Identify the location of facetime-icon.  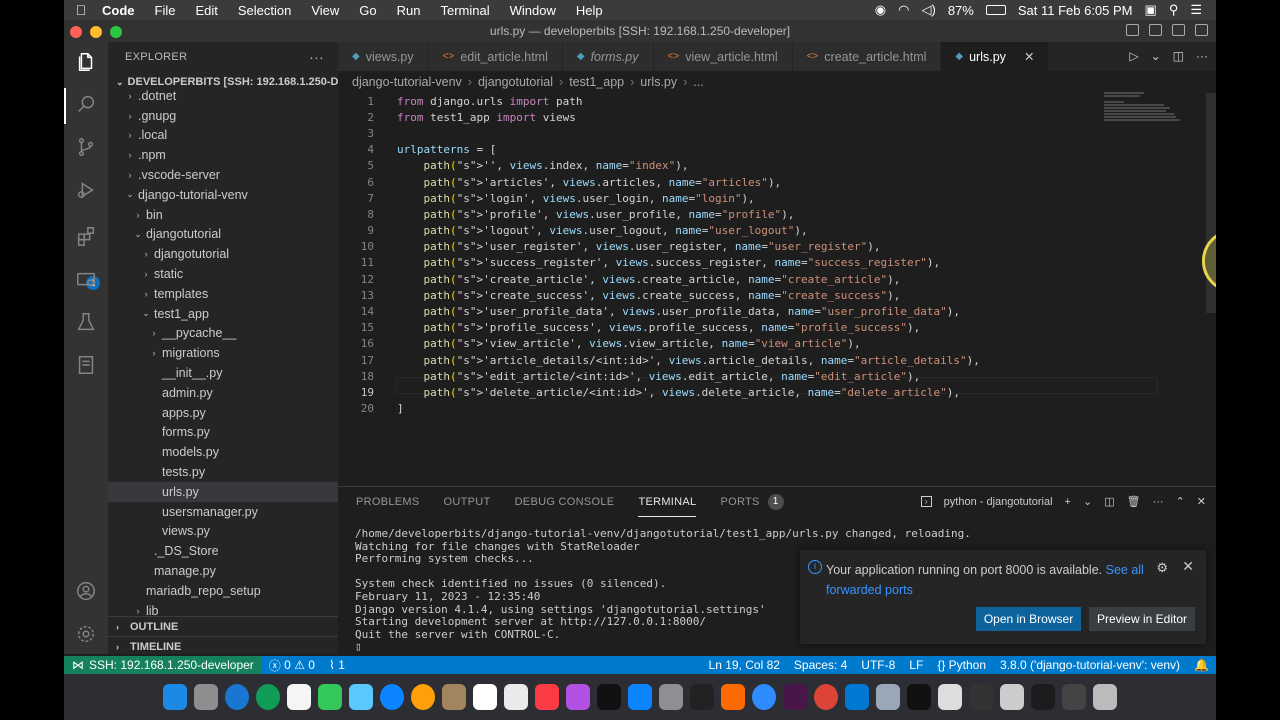
(330, 697).